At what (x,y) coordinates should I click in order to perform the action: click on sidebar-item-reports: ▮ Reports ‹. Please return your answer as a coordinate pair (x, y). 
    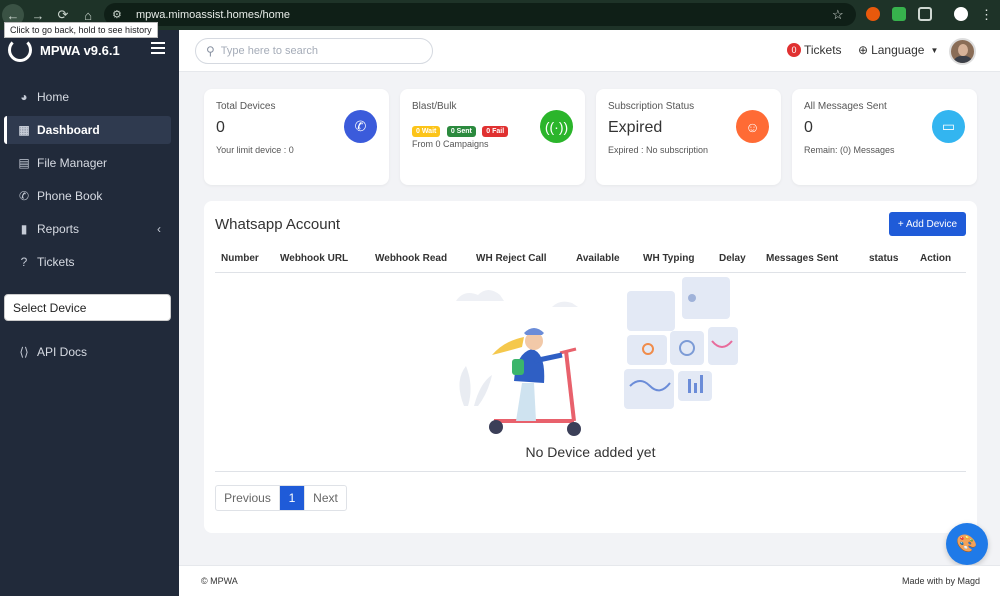
    Looking at the image, I should click on (87, 229).